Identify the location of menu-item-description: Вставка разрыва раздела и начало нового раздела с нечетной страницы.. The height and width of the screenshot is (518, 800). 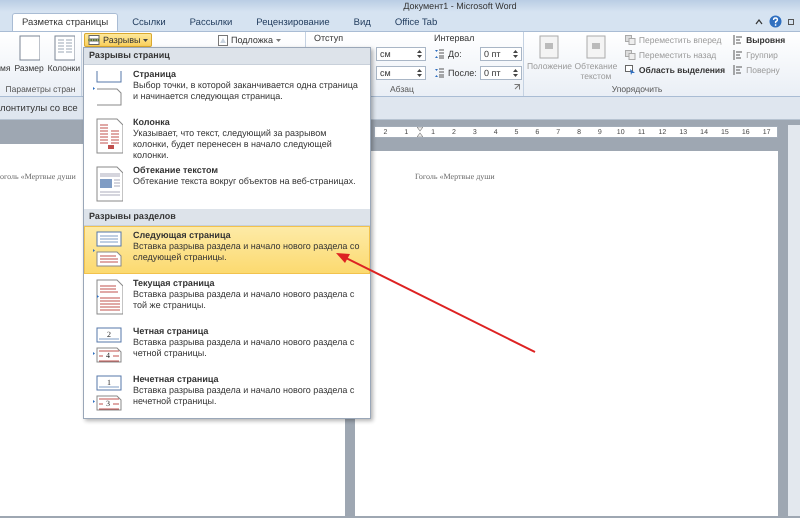
(244, 396).